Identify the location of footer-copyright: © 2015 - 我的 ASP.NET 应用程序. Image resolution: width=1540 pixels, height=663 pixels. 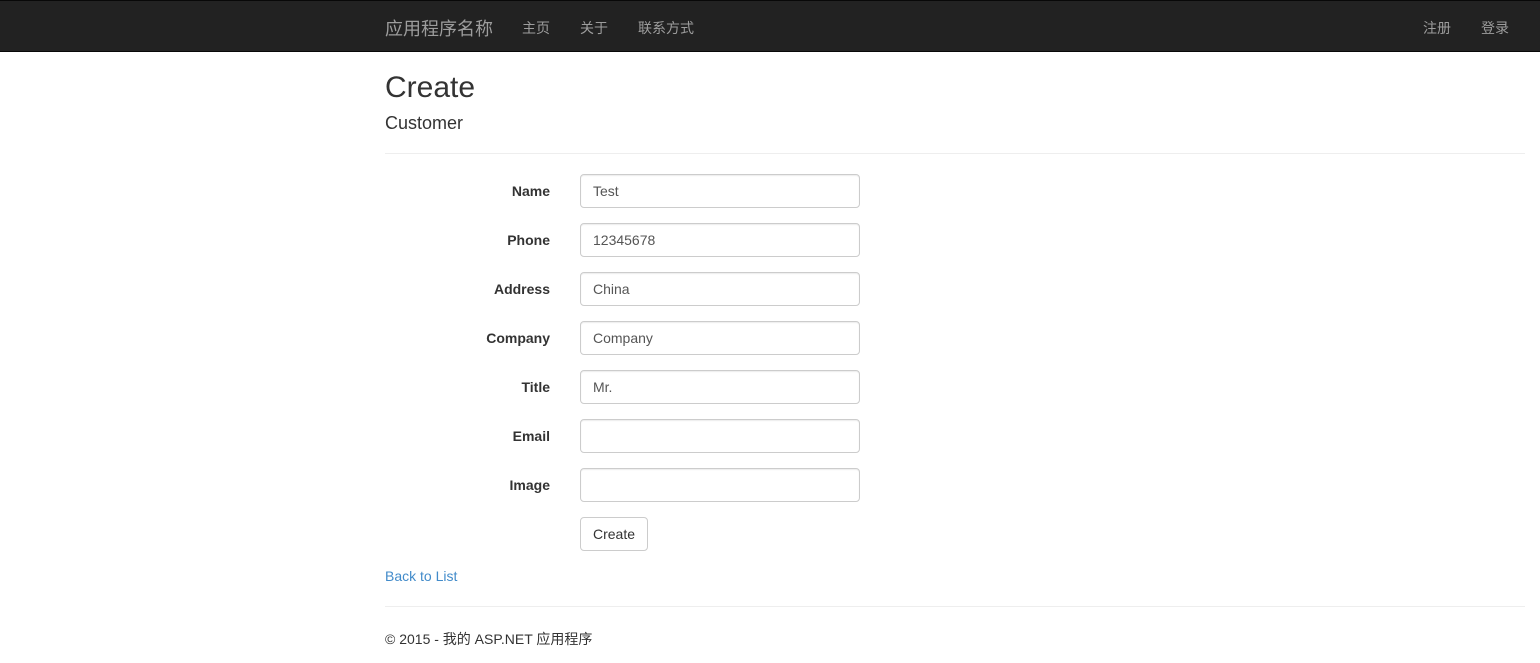
(489, 639).